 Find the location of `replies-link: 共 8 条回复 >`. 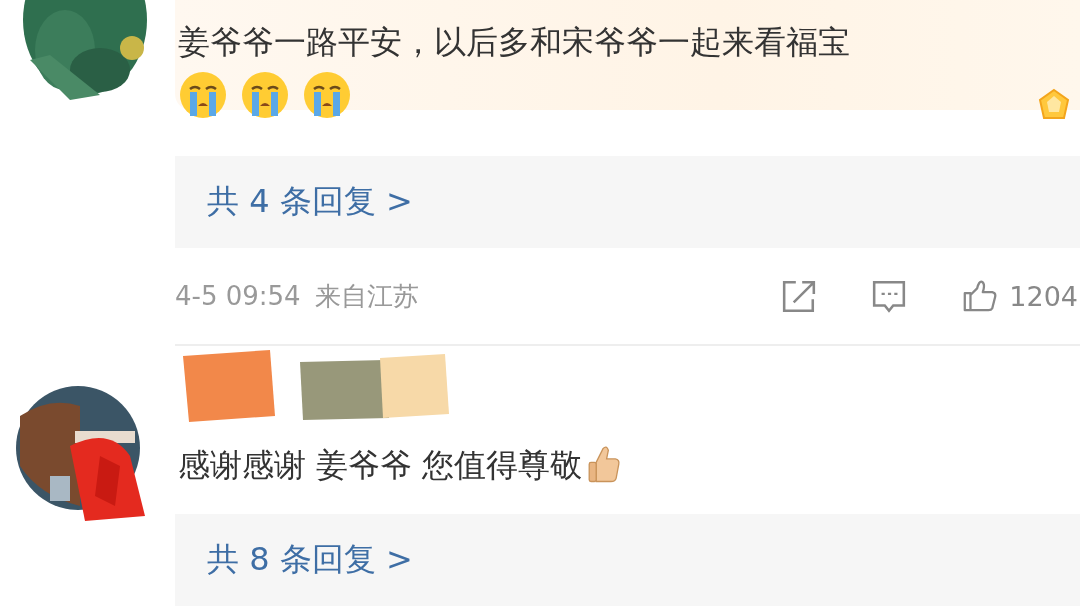

replies-link: 共 8 条回复 > is located at coordinates (627, 560).